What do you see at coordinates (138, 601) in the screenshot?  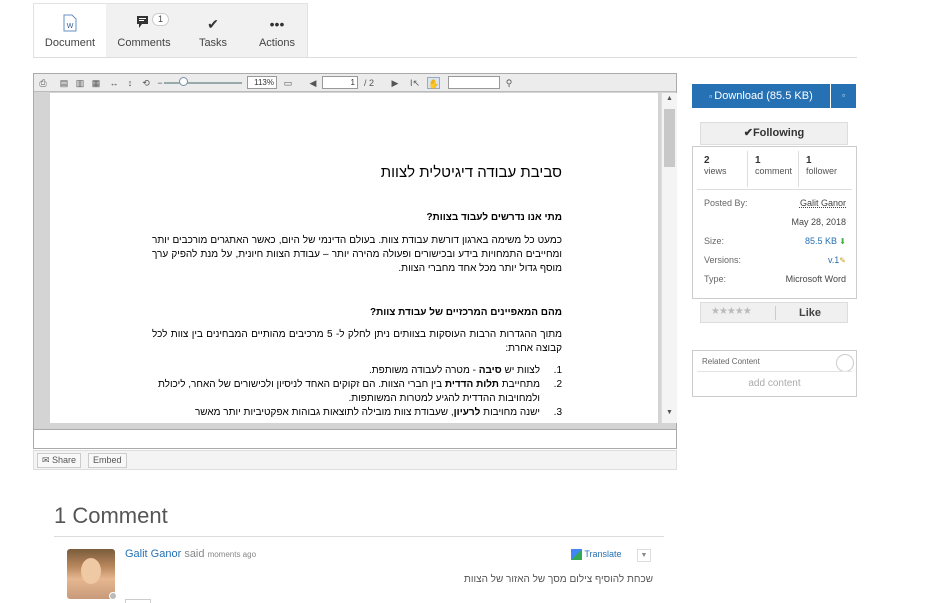 I see `comment-action-button` at bounding box center [138, 601].